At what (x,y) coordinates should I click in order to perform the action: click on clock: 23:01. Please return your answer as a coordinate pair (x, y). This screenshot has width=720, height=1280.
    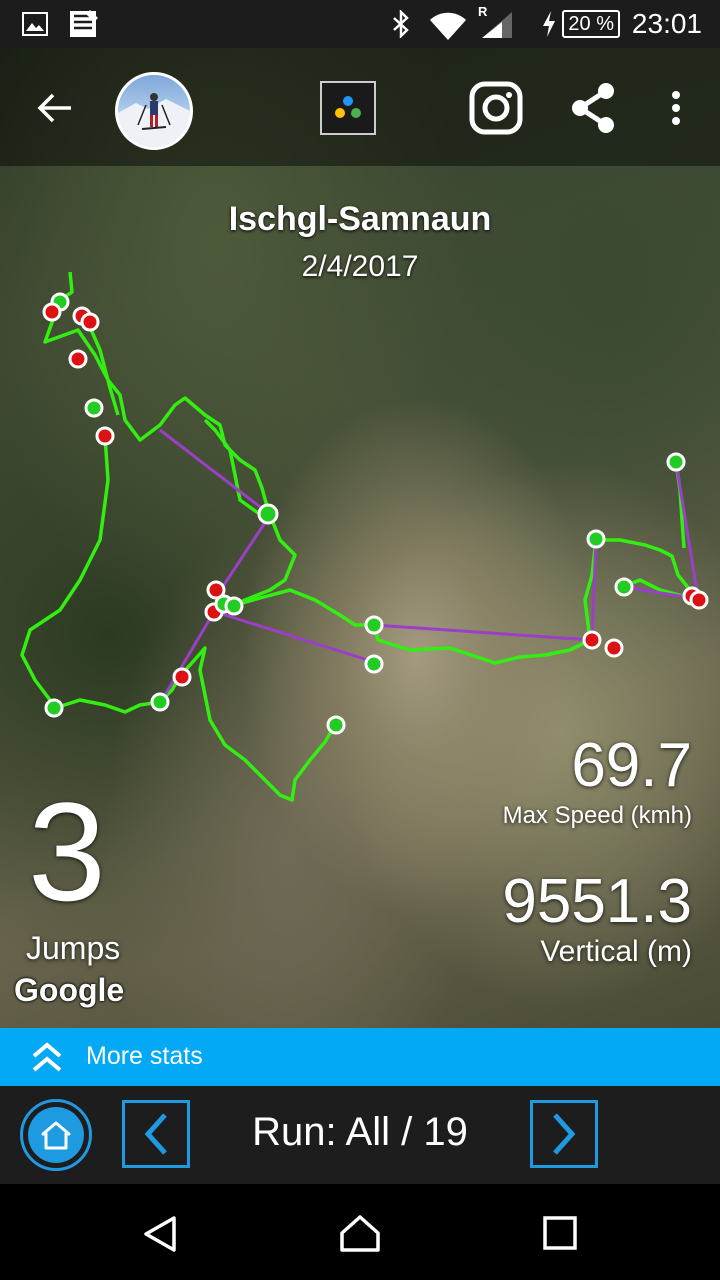
    Looking at the image, I should click on (666, 23).